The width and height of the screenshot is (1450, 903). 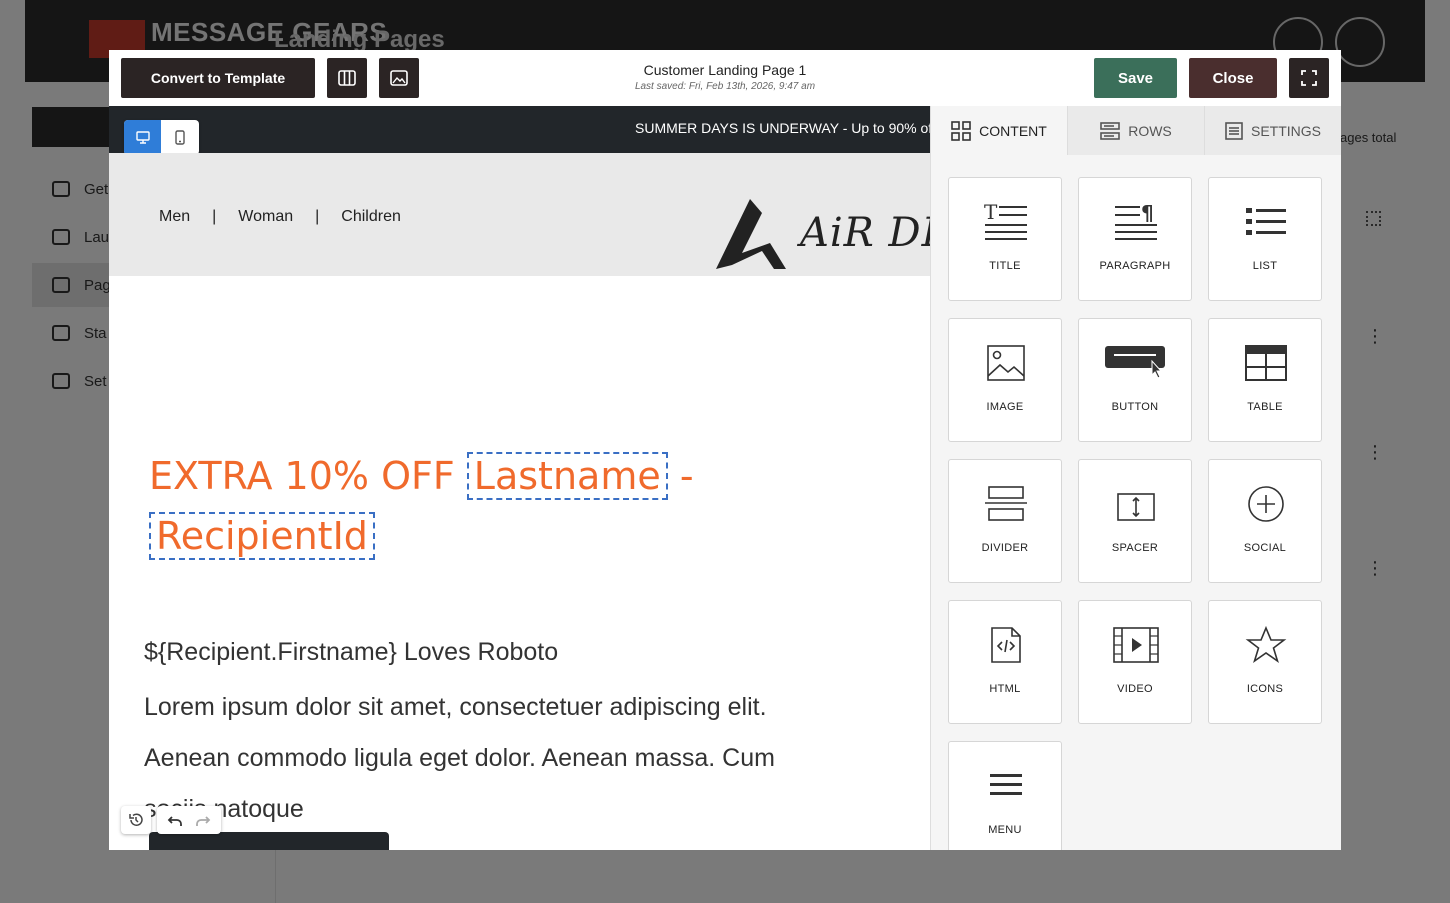 I want to click on image-icon, so click(x=399, y=78).